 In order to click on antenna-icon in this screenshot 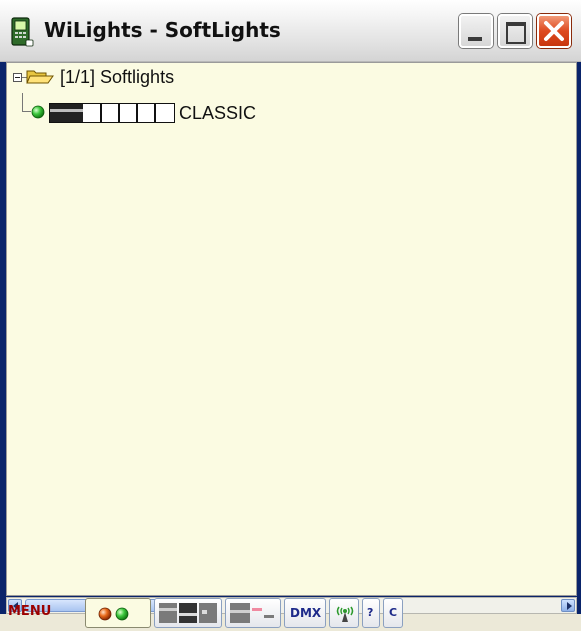, I will do `click(345, 614)`.